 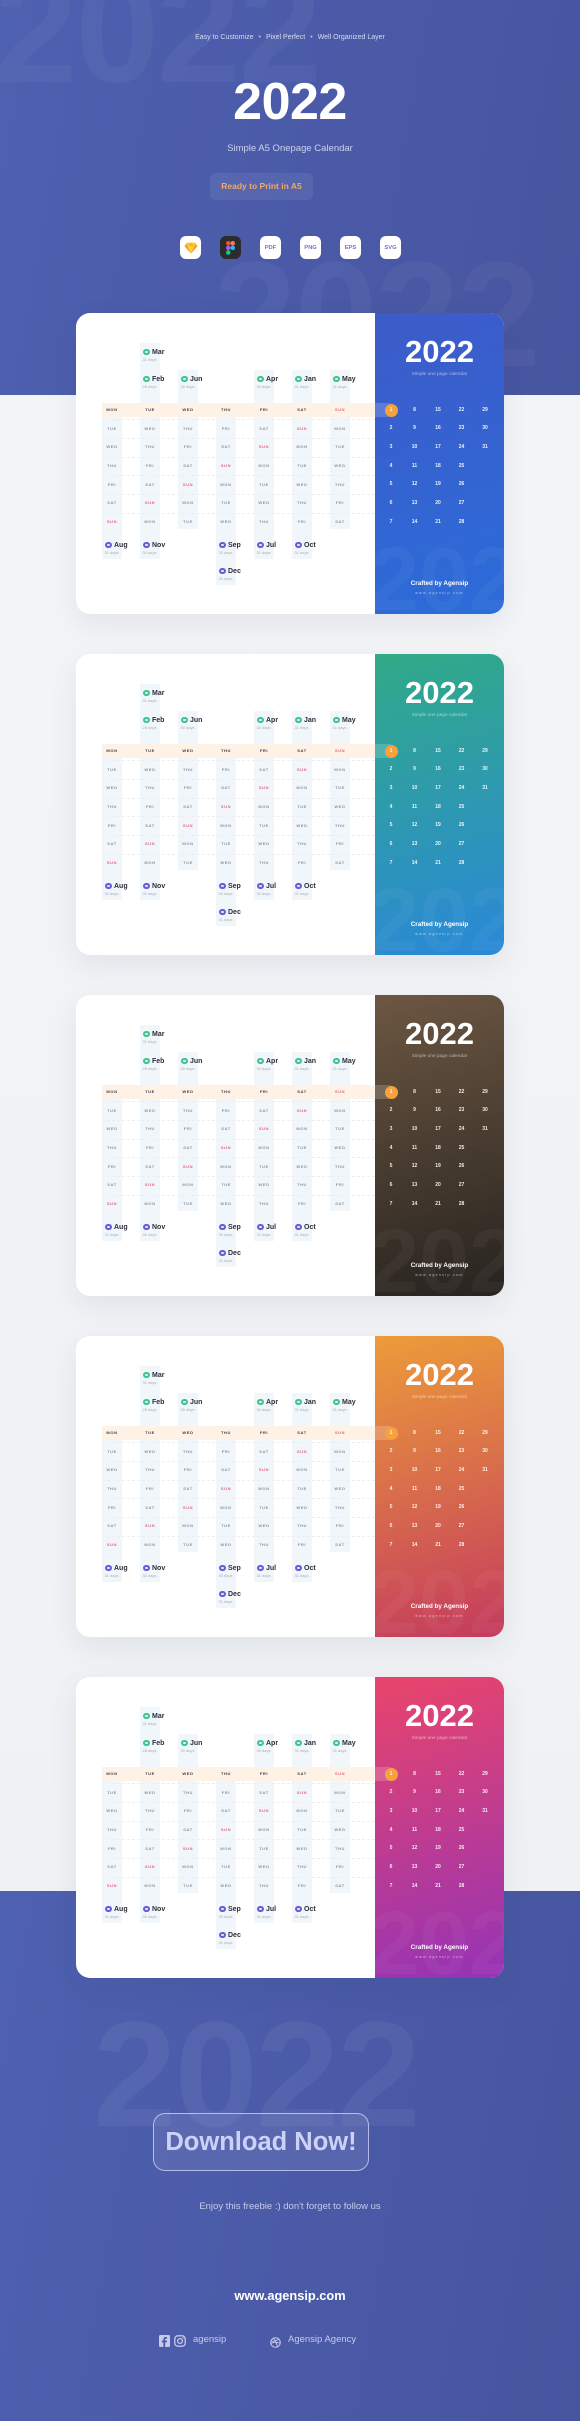 What do you see at coordinates (438, 1091) in the screenshot?
I see `date-cell: 15` at bounding box center [438, 1091].